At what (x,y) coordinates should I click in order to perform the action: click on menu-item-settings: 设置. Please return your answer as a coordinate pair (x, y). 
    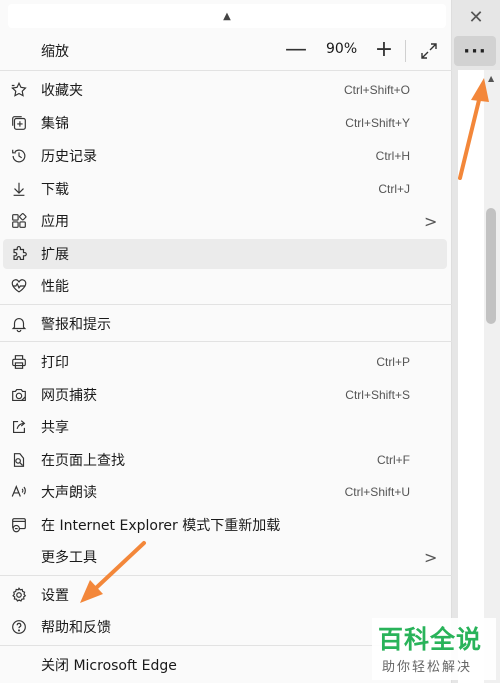
    Looking at the image, I should click on (226, 595).